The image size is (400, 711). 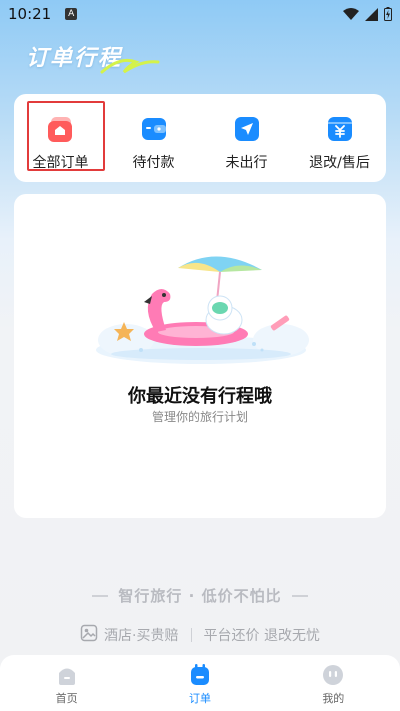 I want to click on guarantee-row: 酒店·买贵赔 平台还价 退改无忧, so click(x=200, y=635).